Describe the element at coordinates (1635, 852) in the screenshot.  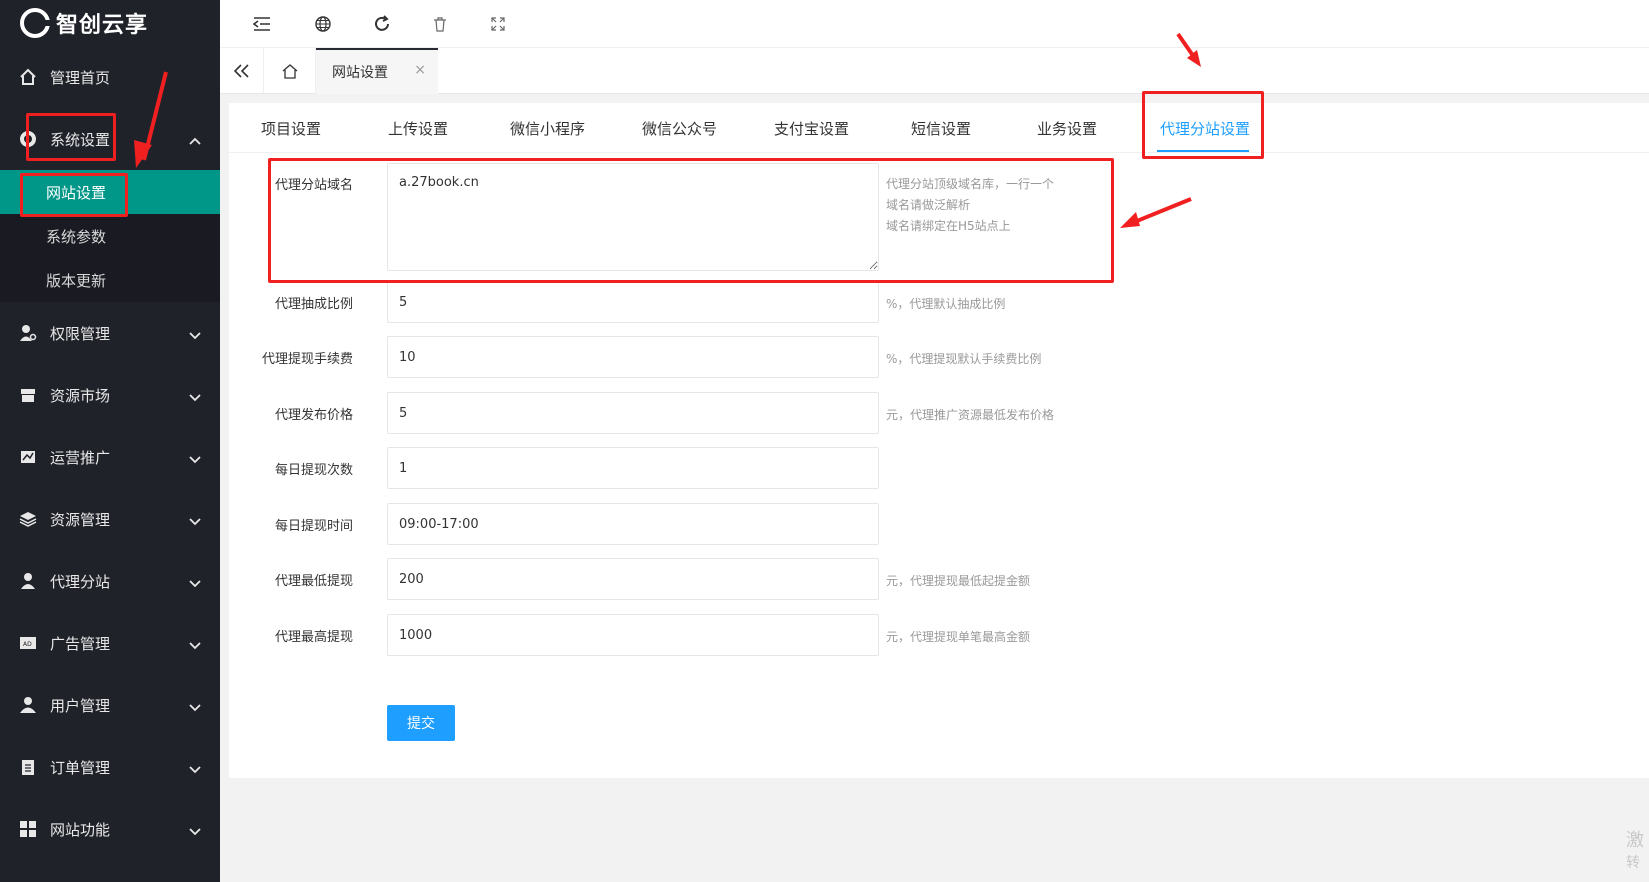
I see `watermark: 激 转` at that location.